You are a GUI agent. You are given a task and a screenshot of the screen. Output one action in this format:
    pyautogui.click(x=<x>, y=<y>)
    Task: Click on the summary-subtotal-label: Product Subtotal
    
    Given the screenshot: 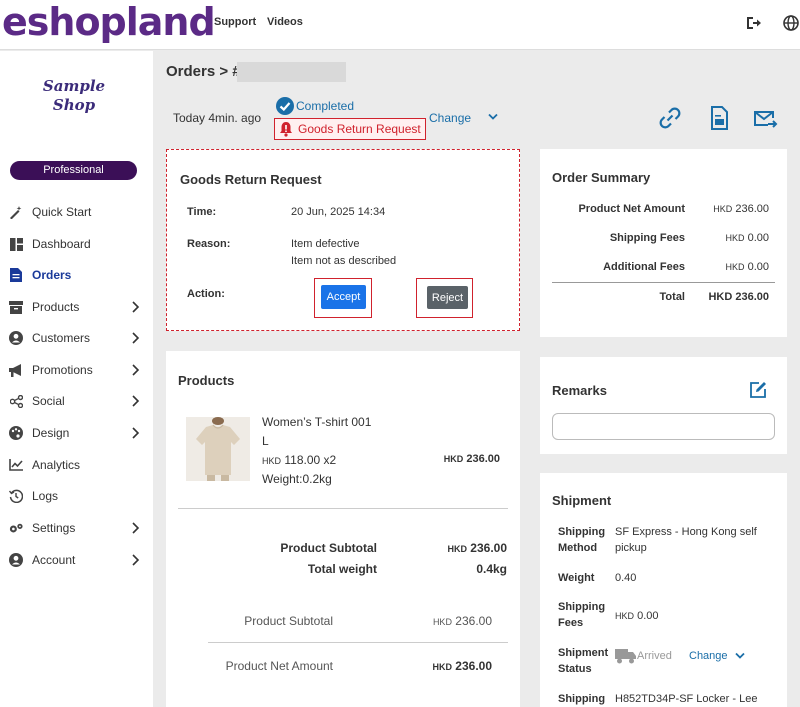 What is the action you would take?
    pyautogui.click(x=288, y=621)
    